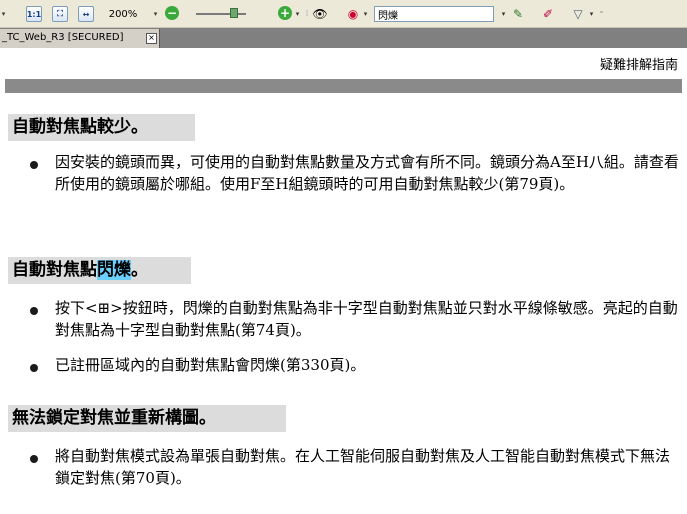 The image size is (687, 514). What do you see at coordinates (151, 38) in the screenshot?
I see `close-icon: ×` at bounding box center [151, 38].